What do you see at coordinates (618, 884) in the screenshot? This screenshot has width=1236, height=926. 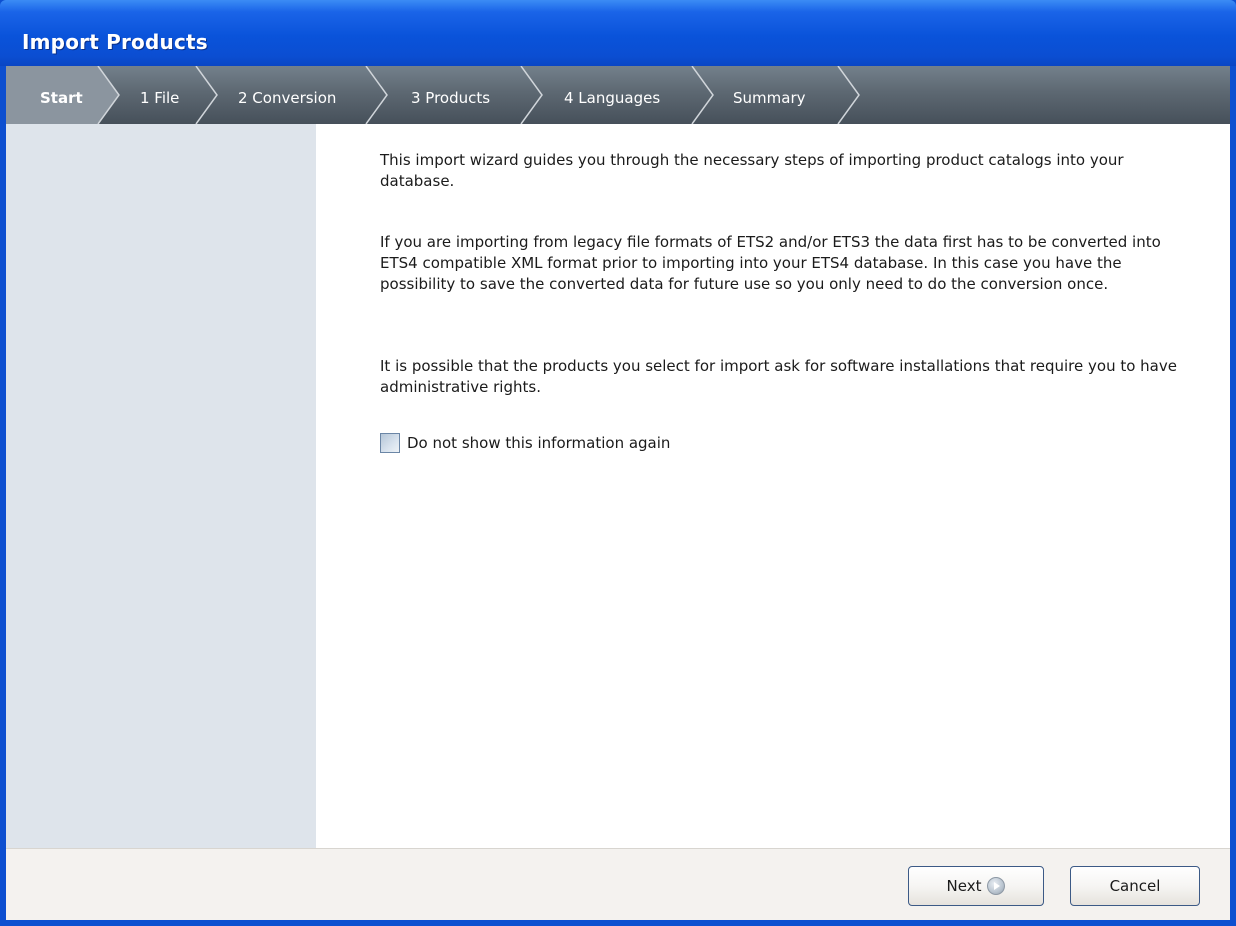 I see `wizard-footer: Next Cancel` at bounding box center [618, 884].